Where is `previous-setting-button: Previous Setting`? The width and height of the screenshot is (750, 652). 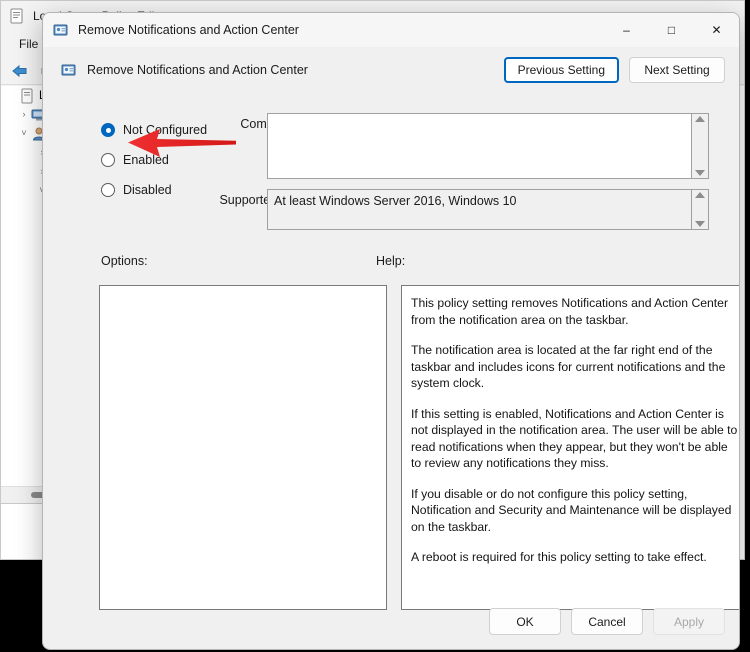 previous-setting-button: Previous Setting is located at coordinates (561, 70).